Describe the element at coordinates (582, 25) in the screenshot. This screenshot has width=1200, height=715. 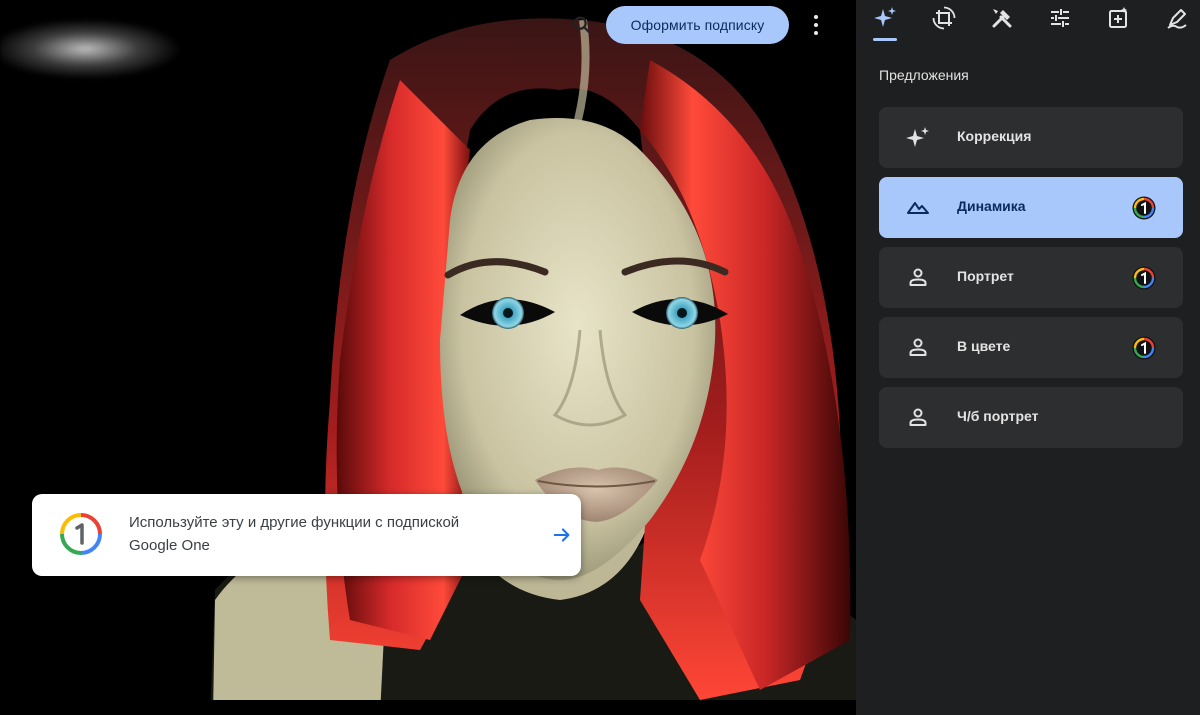
I see `zoom-icon` at that location.